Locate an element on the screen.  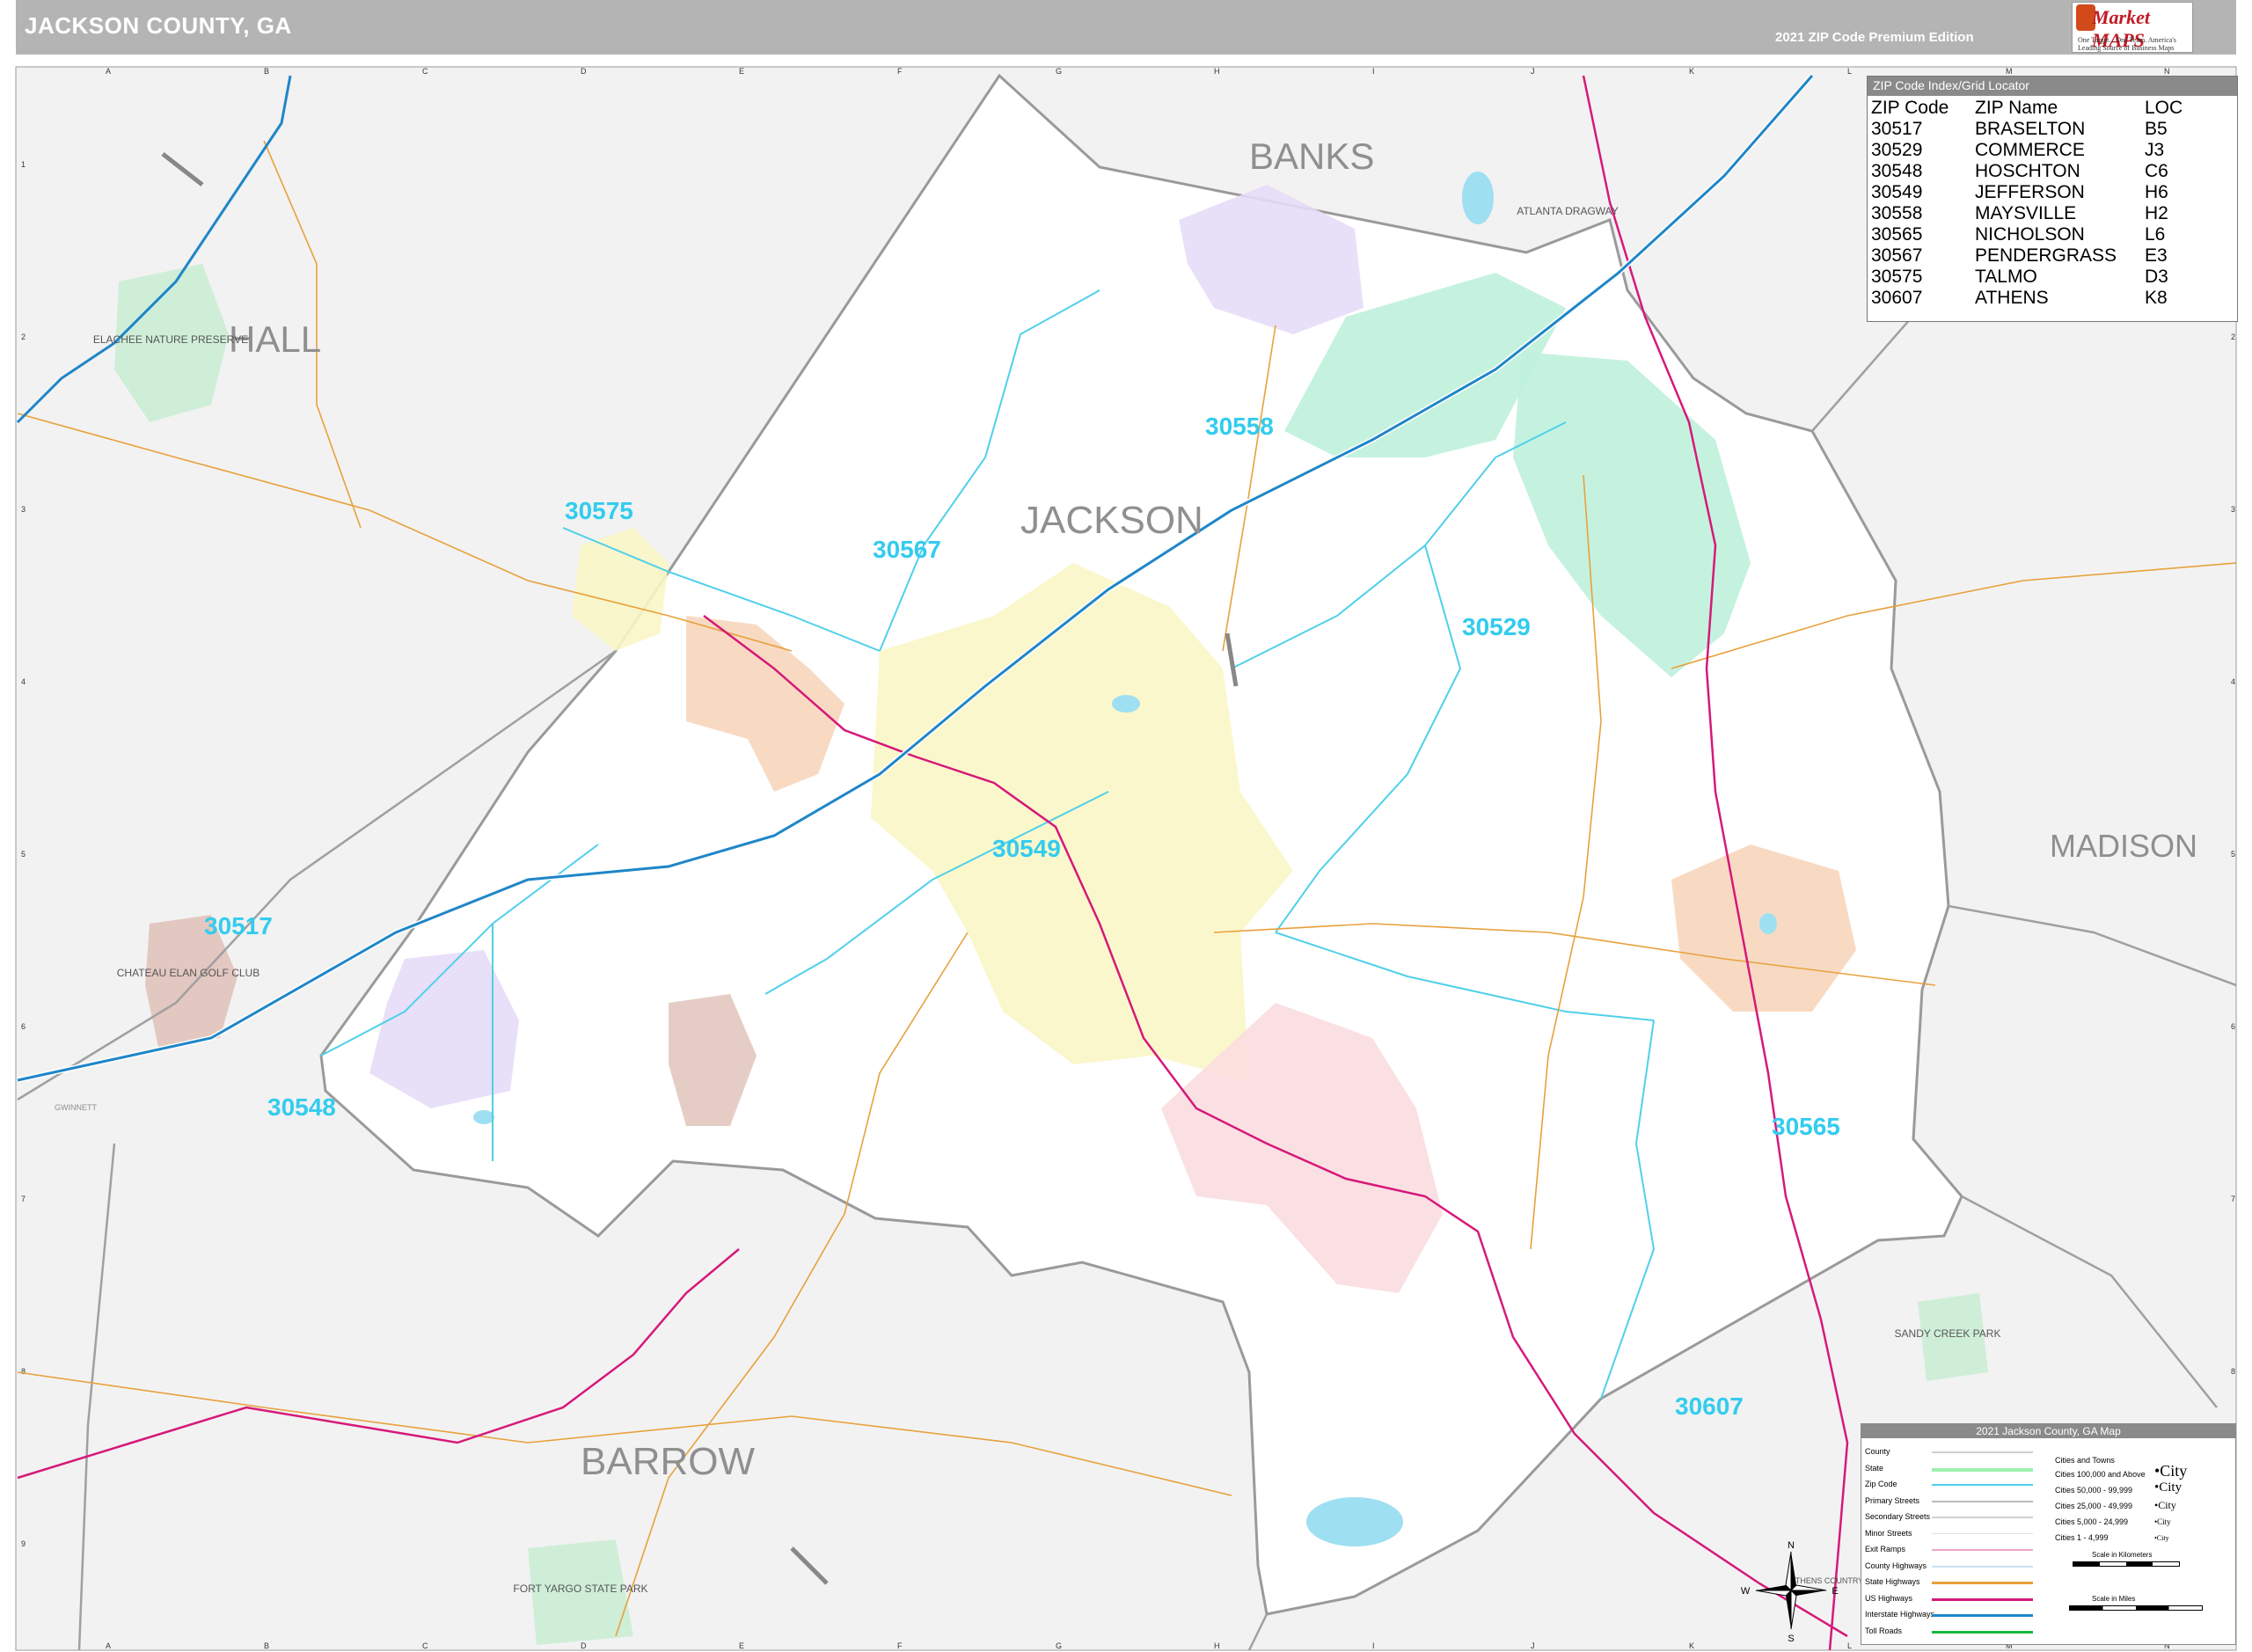
grid-col-label: E is located at coordinates (741, 71).